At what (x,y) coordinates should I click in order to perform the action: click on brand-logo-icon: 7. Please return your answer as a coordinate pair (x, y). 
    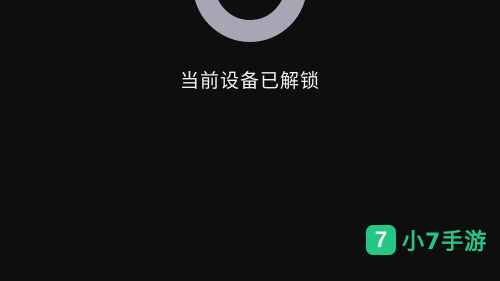
    Looking at the image, I should click on (381, 240).